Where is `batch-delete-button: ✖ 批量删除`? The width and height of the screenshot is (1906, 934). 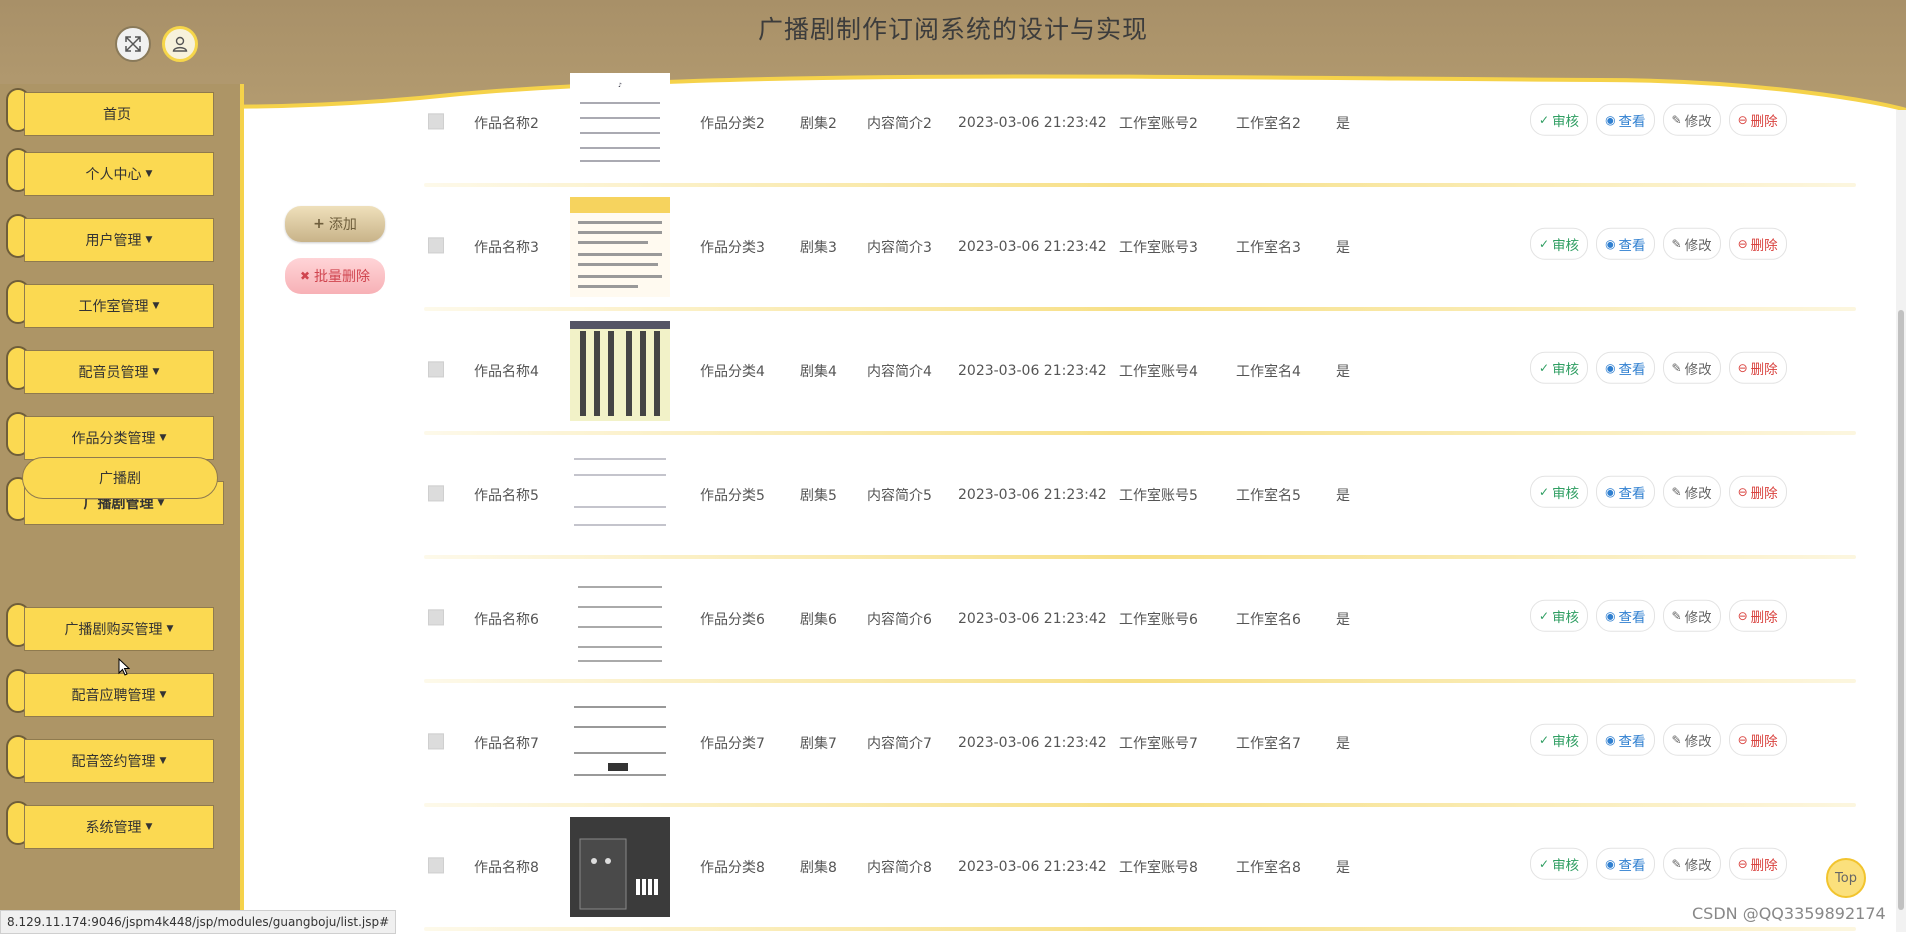 batch-delete-button: ✖ 批量删除 is located at coordinates (335, 276).